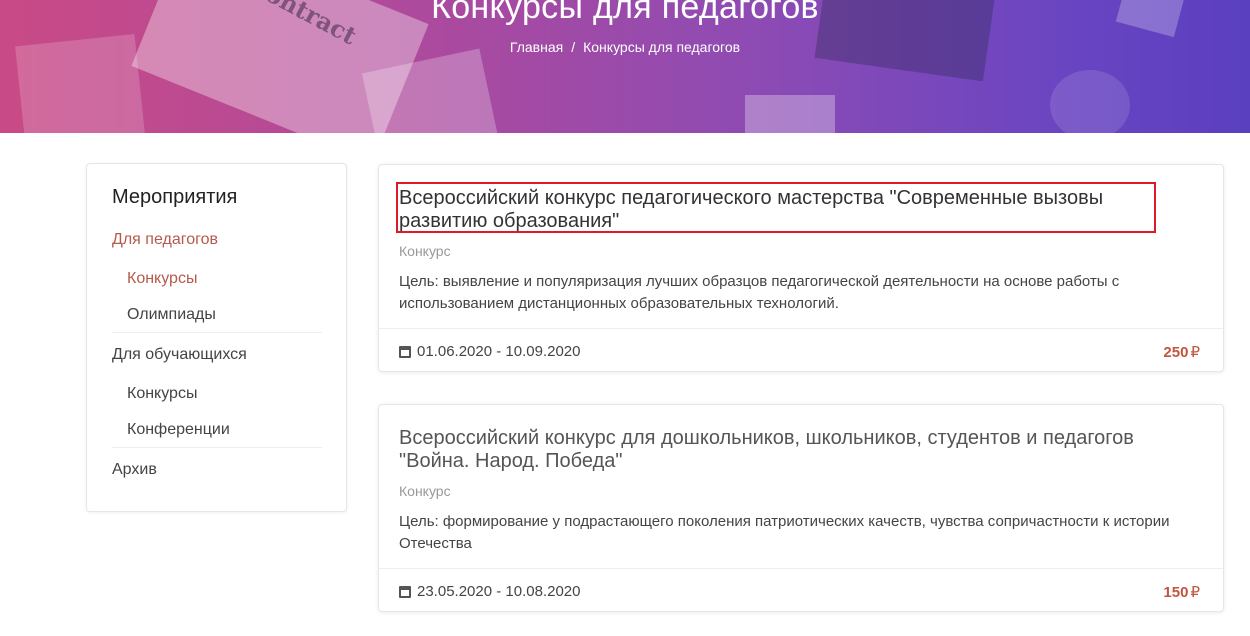 The height and width of the screenshot is (636, 1250). Describe the element at coordinates (165, 240) in the screenshot. I see `sidebar-item-for-teachers: Для педагогов` at that location.